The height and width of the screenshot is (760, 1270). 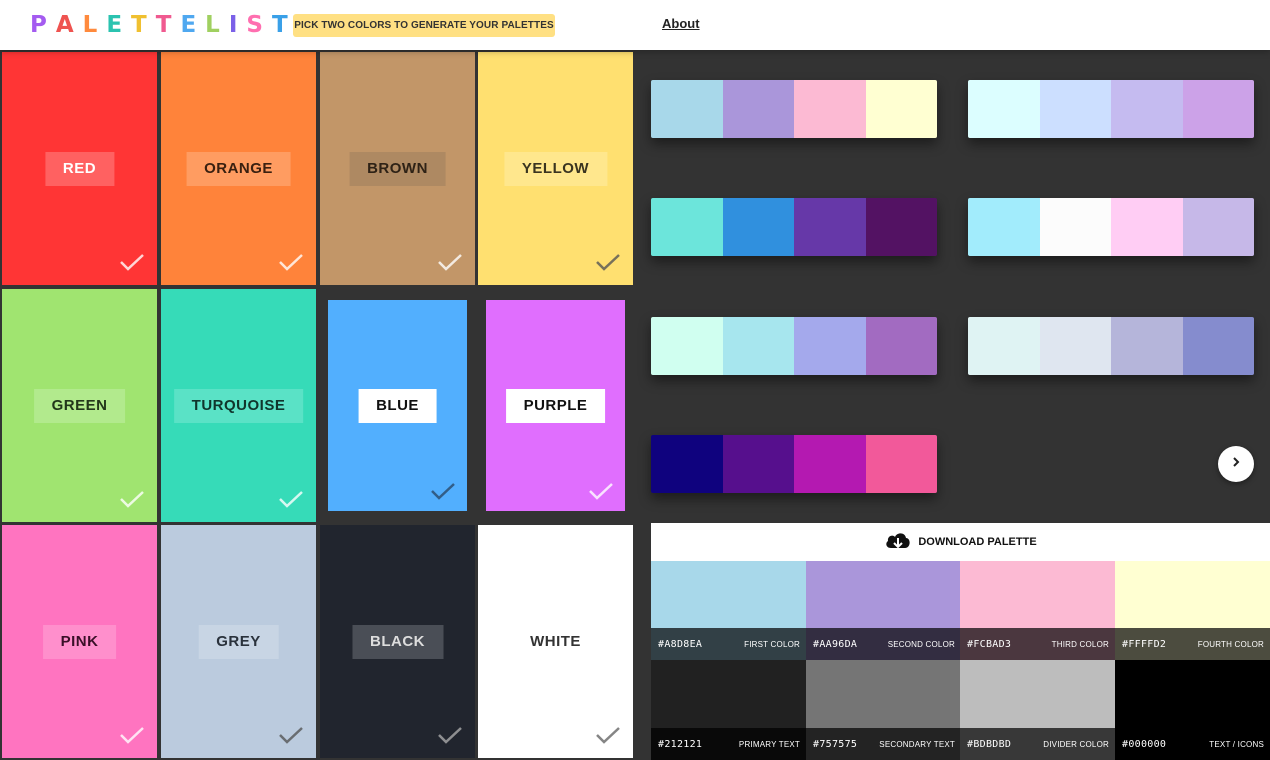 I want to click on color-tile-white: WHITE, so click(x=555, y=641).